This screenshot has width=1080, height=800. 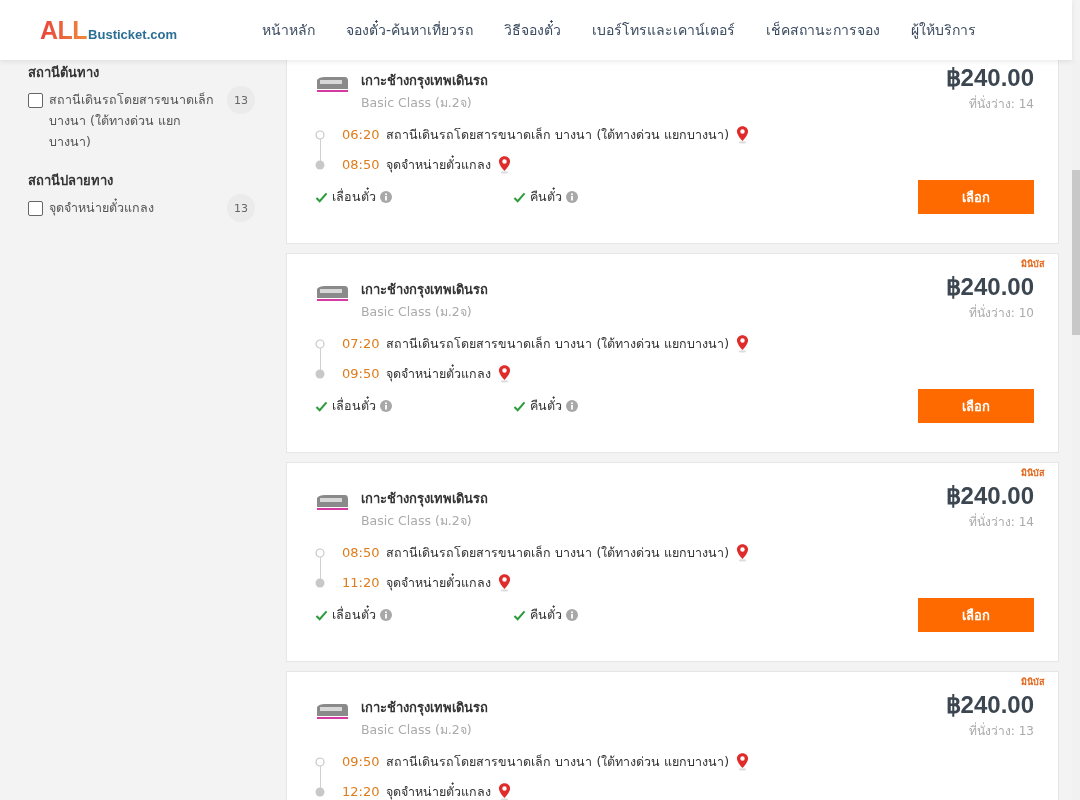 What do you see at coordinates (1000, 730) in the screenshot?
I see `seats-available: ที่นั่งว่าง: 13` at bounding box center [1000, 730].